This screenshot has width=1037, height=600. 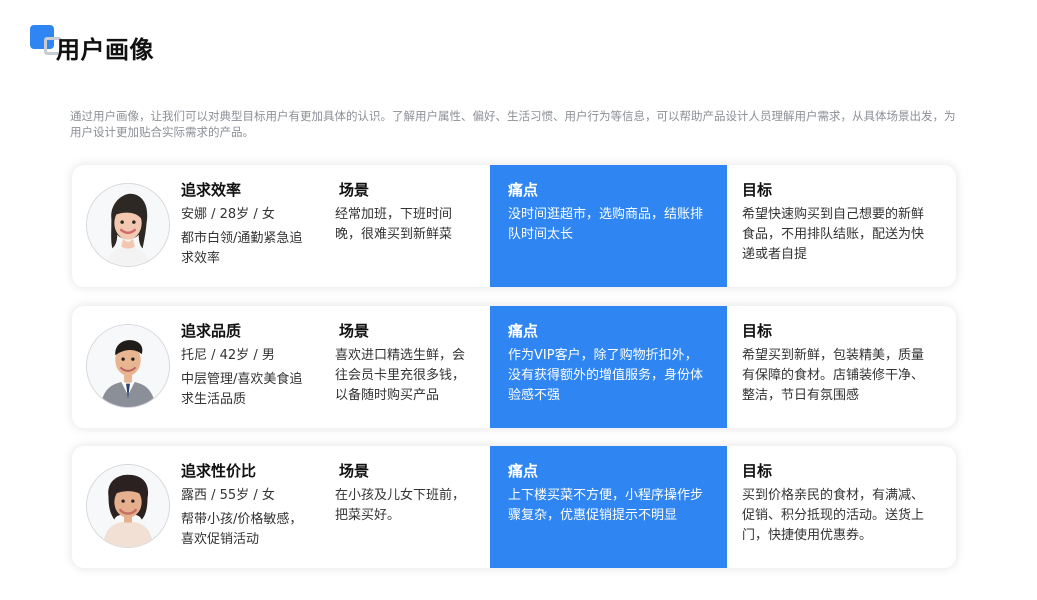 What do you see at coordinates (400, 375) in the screenshot?
I see `scene-text: 喜欢进口精选生鲜，会往会员卡里充很多钱，以备随时购买产品` at bounding box center [400, 375].